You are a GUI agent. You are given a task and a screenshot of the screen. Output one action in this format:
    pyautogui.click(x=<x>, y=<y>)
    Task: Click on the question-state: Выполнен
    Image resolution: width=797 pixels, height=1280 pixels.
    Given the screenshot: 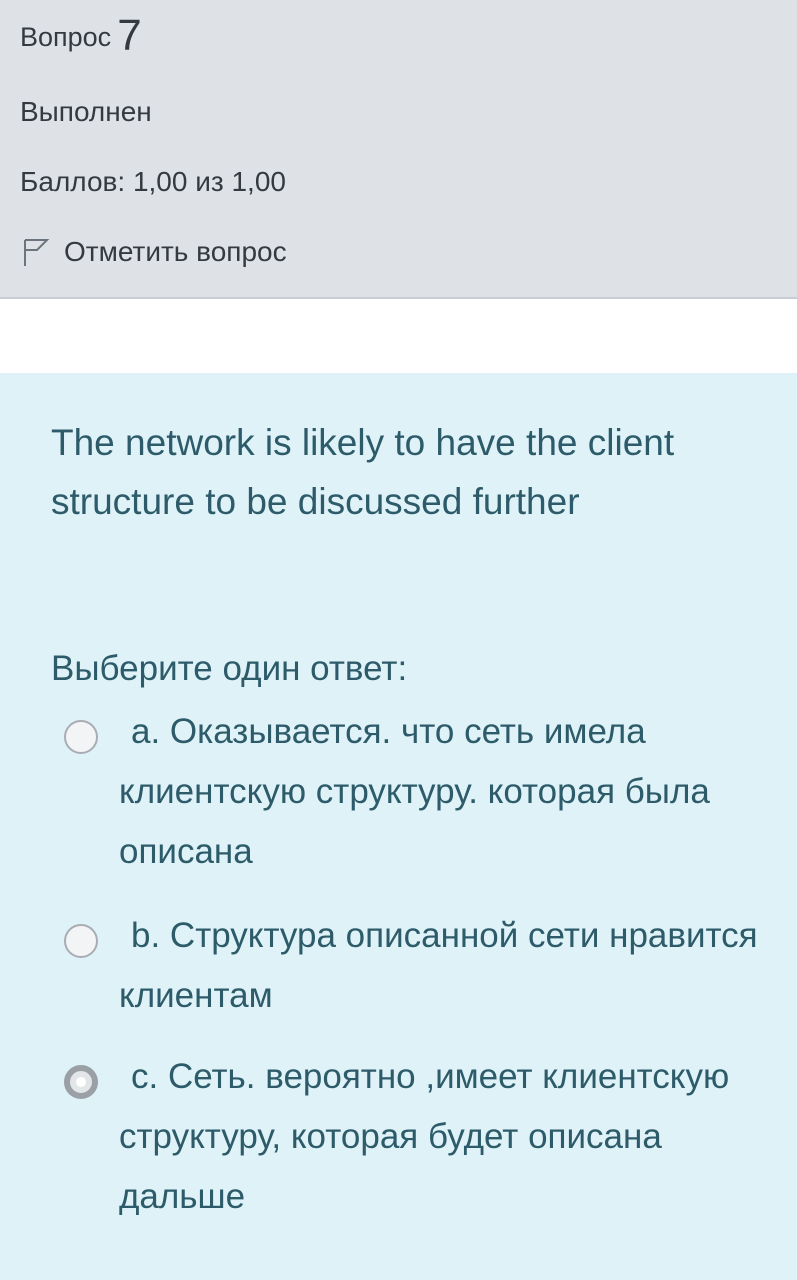 What is the action you would take?
    pyautogui.click(x=86, y=111)
    